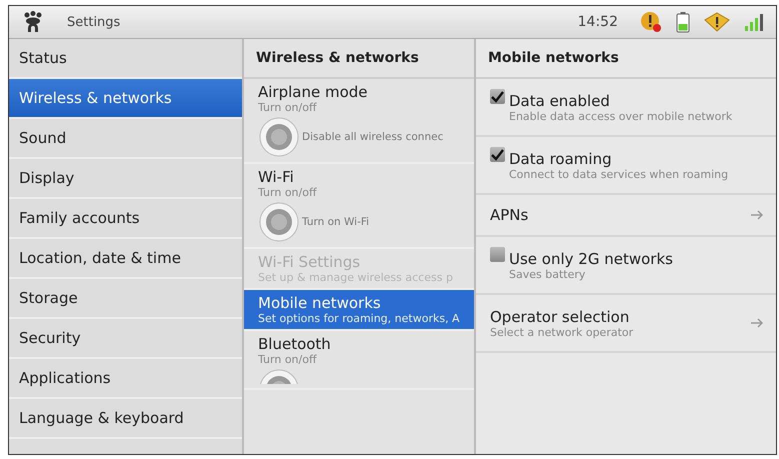  Describe the element at coordinates (359, 318) in the screenshot. I see `item-summary: Set options for roaming, networks, A` at that location.